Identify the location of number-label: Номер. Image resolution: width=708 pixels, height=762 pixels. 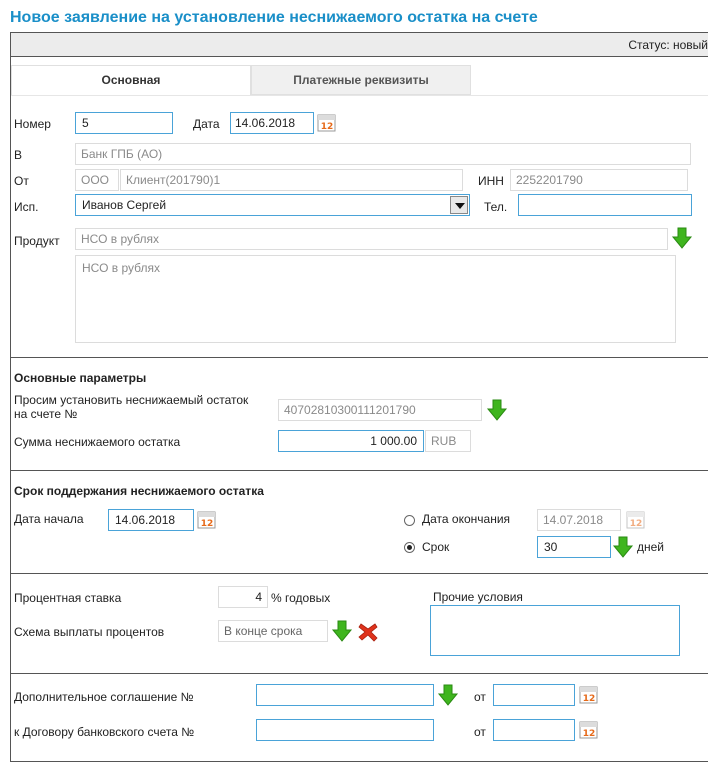
(32, 124).